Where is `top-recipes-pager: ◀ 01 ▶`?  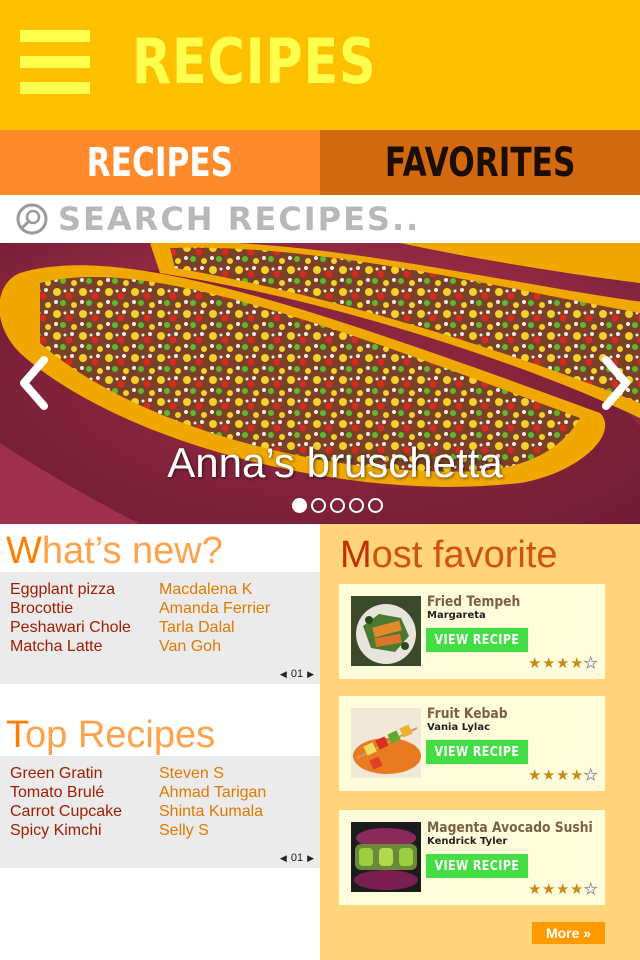
top-recipes-pager: ◀ 01 ▶ is located at coordinates (297, 858).